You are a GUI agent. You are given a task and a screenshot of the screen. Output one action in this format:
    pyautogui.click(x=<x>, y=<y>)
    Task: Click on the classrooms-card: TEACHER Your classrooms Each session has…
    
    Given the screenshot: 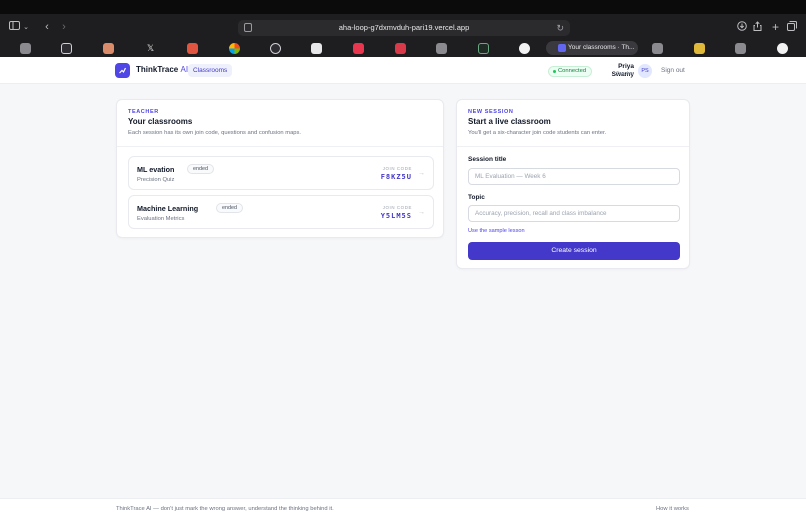 What is the action you would take?
    pyautogui.click(x=280, y=168)
    